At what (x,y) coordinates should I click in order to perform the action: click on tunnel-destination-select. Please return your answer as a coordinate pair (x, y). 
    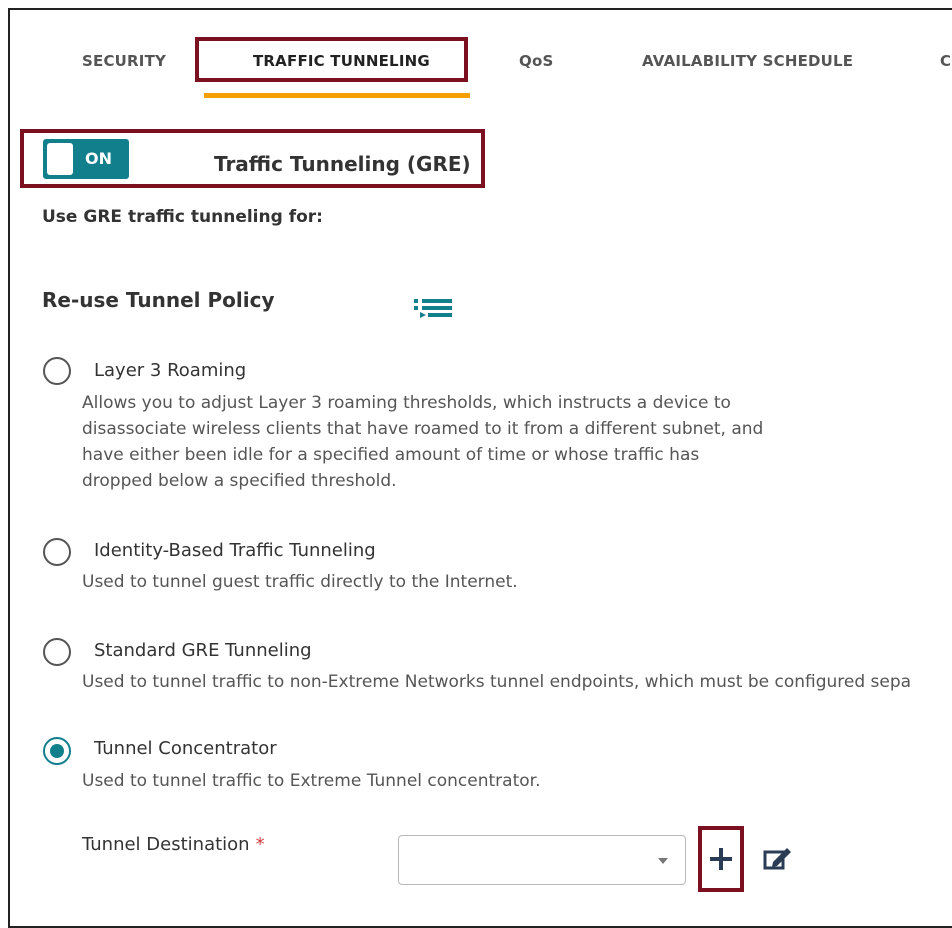
    Looking at the image, I should click on (542, 860).